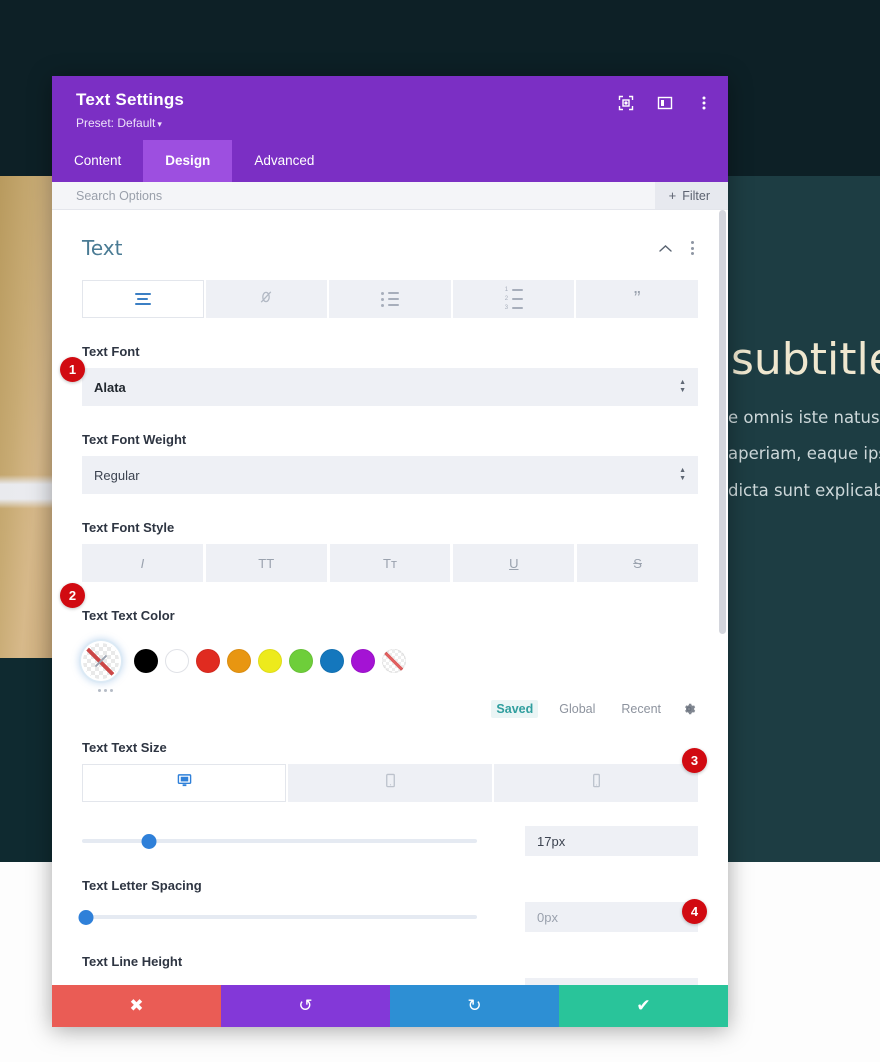 The width and height of the screenshot is (880, 1062). What do you see at coordinates (177, 661) in the screenshot?
I see `swatch-white` at bounding box center [177, 661].